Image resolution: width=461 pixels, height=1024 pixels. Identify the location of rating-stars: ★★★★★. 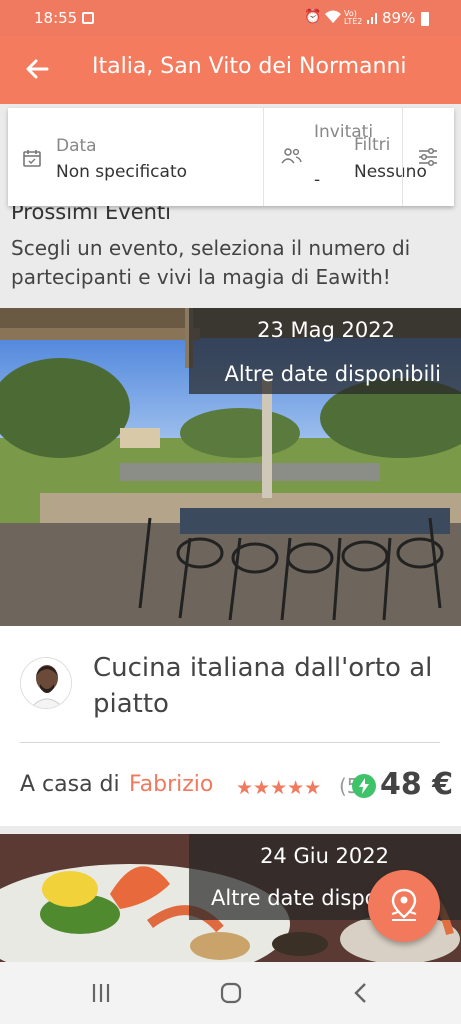
(279, 788).